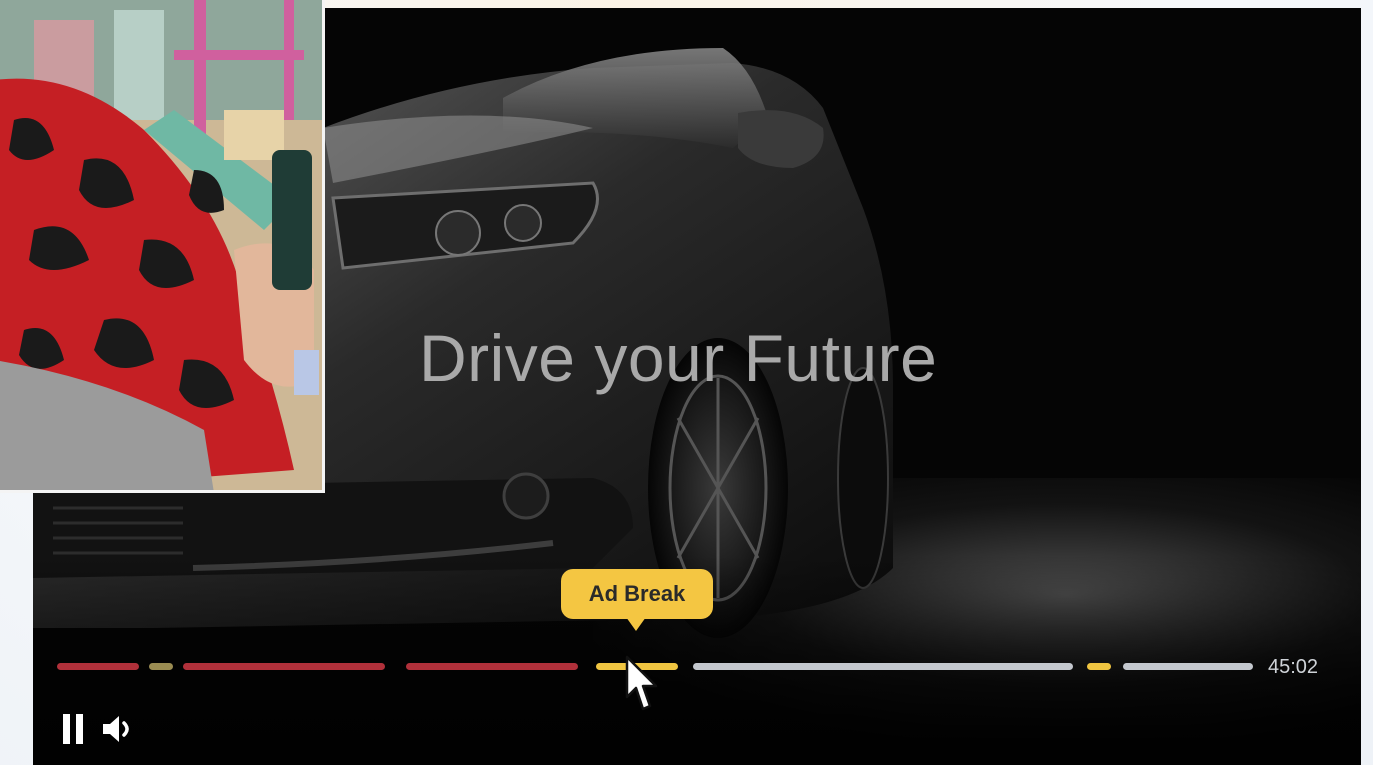 Image resolution: width=1373 pixels, height=765 pixels. I want to click on progress-bar, so click(697, 667).